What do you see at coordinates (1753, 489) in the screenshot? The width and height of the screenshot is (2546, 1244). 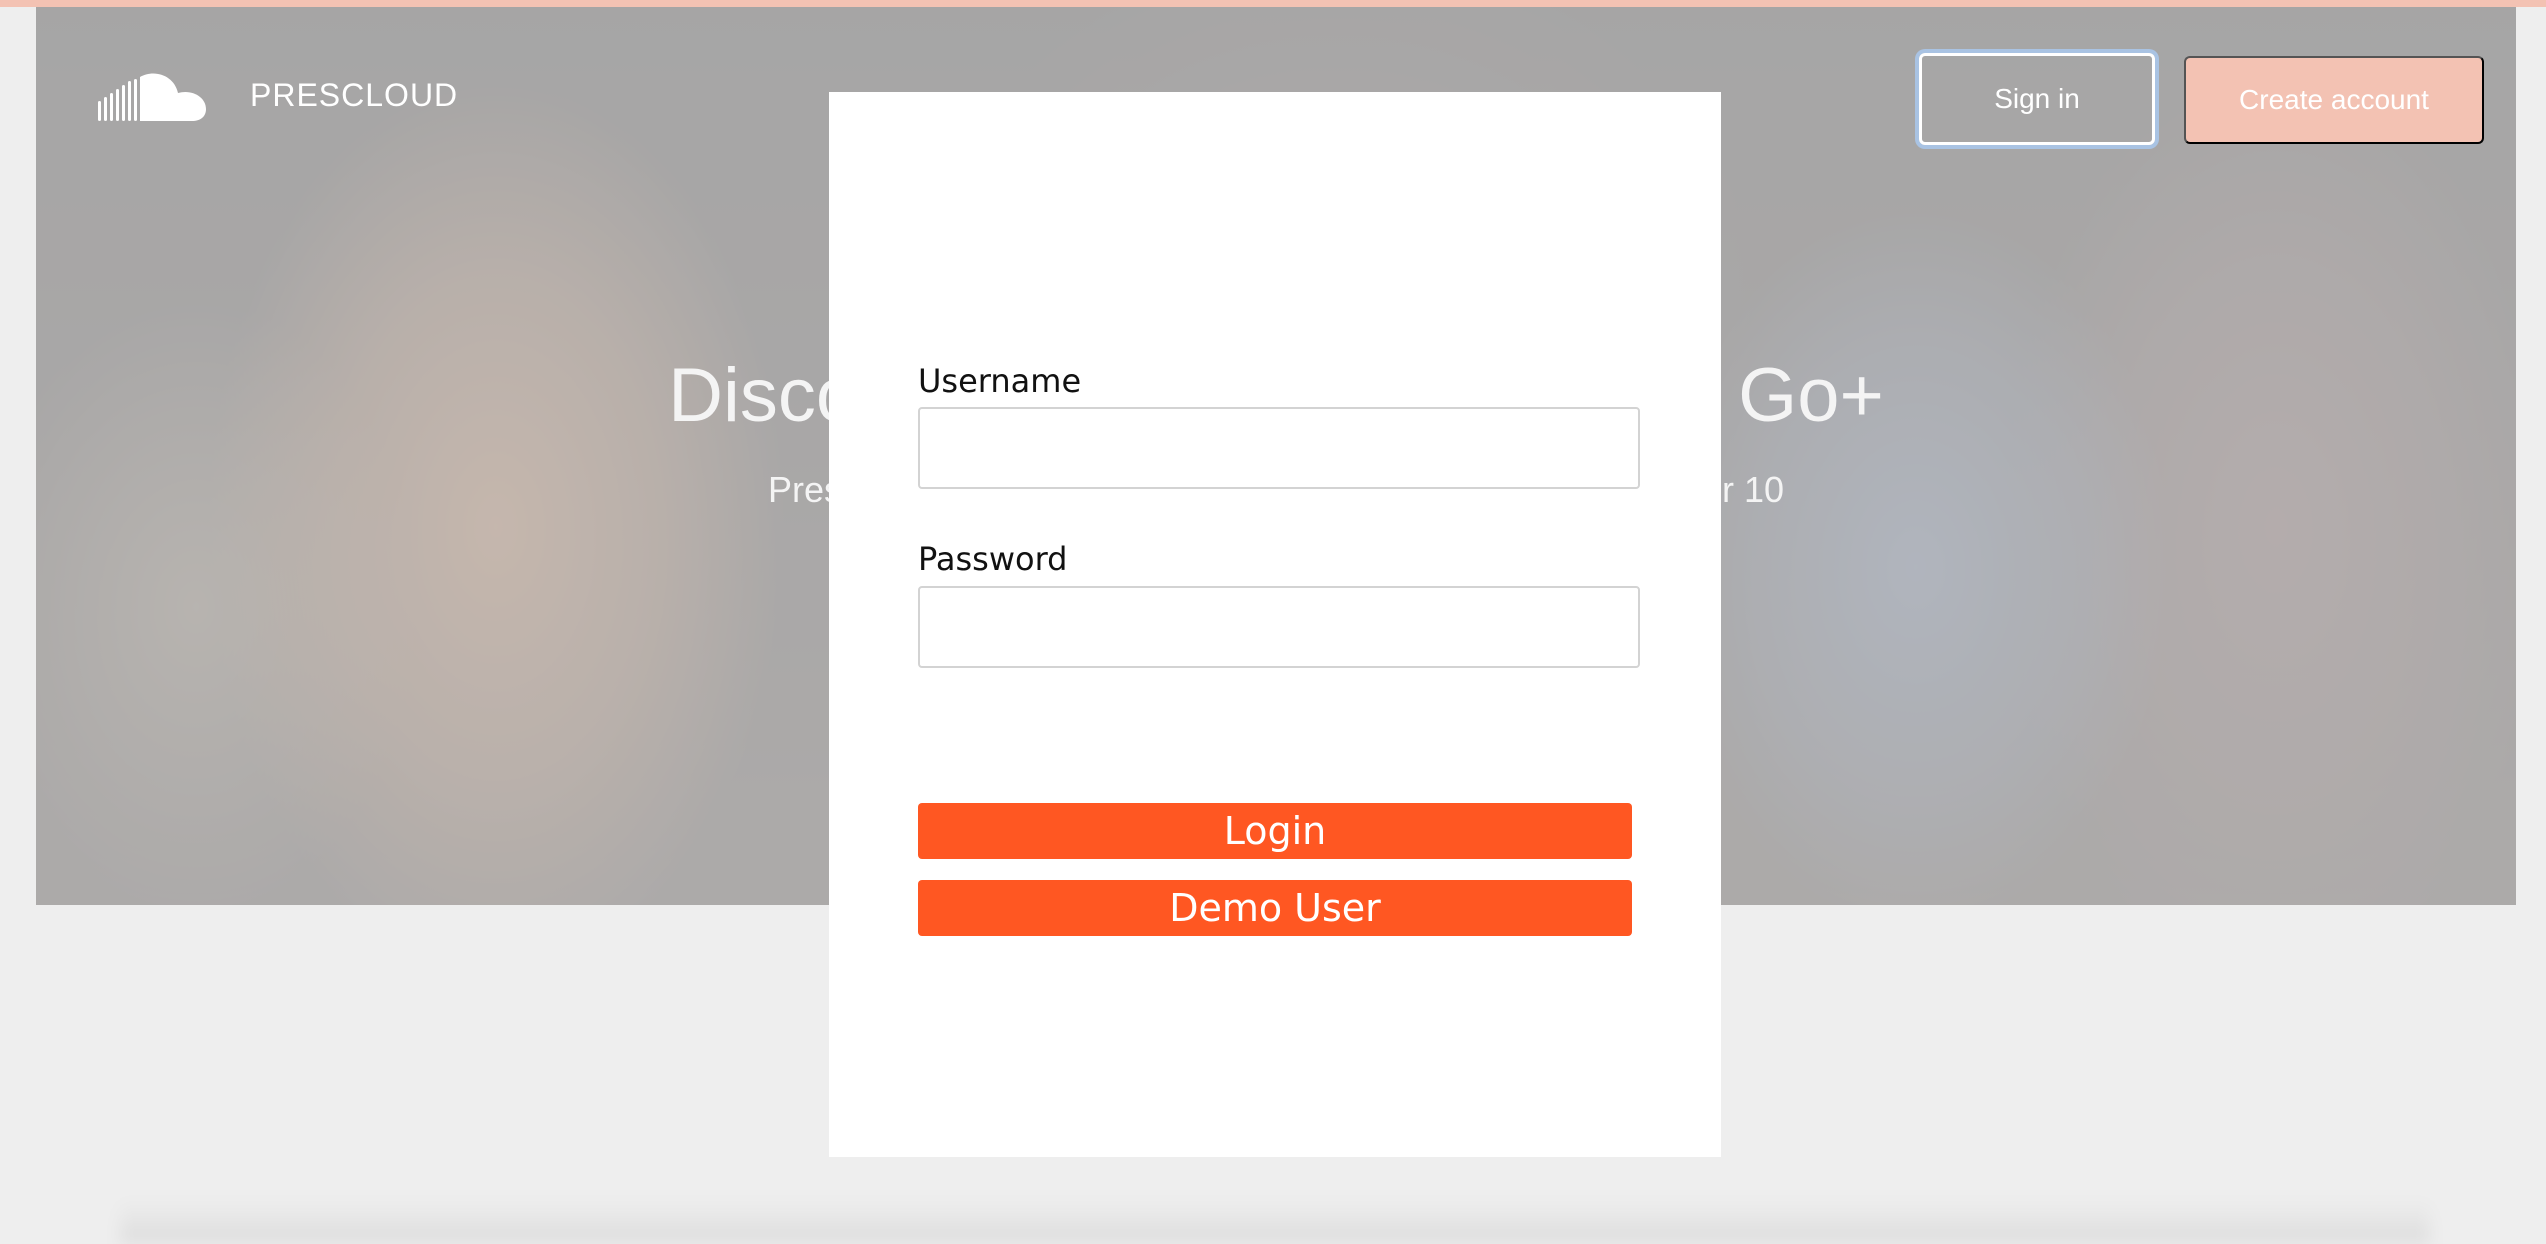 I see `hero-subtitle-right: r 10` at bounding box center [1753, 489].